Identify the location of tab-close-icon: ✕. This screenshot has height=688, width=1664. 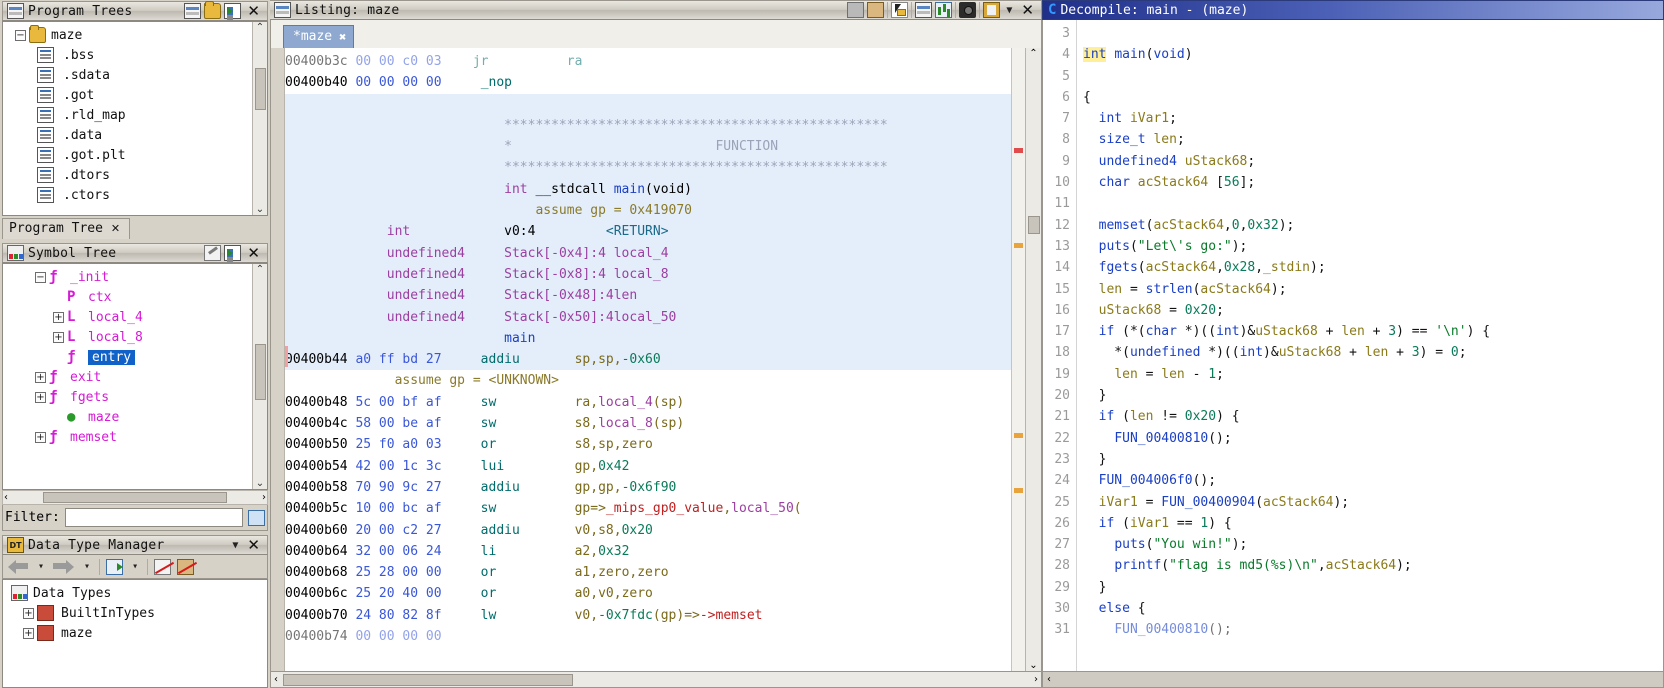
(115, 228).